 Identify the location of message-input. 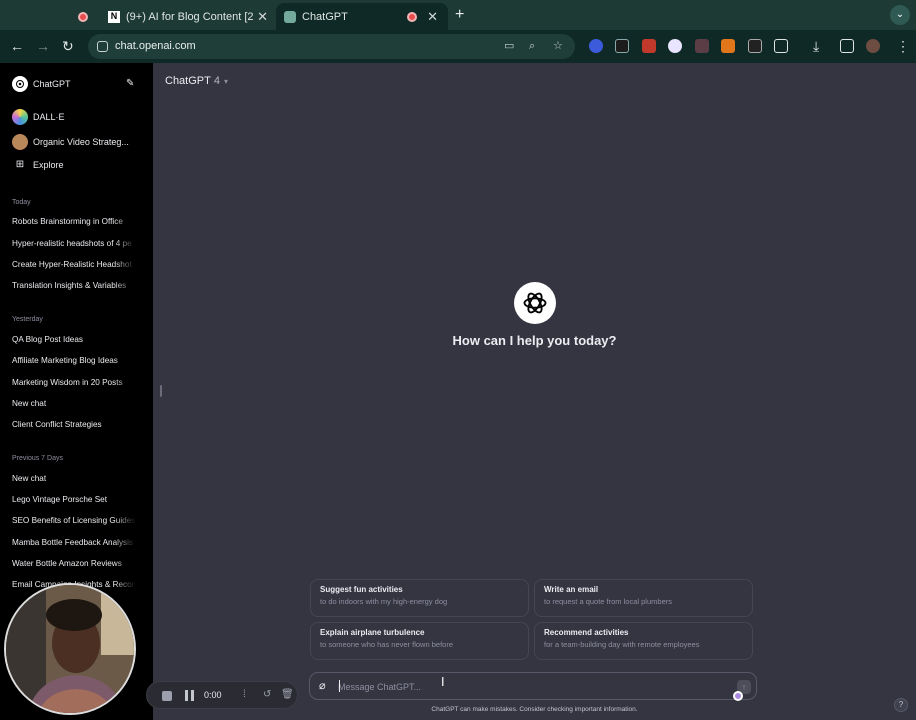
(518, 686).